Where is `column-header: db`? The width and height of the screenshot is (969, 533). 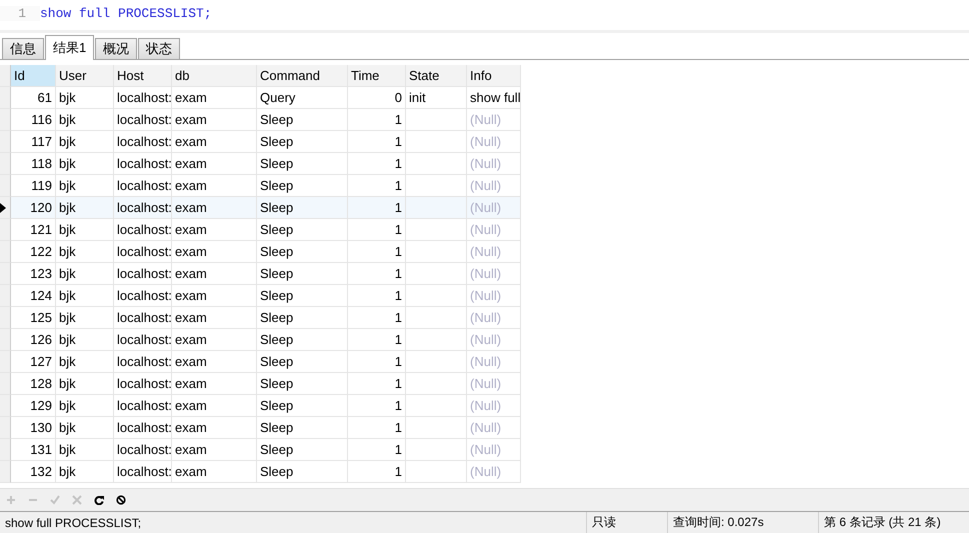 column-header: db is located at coordinates (214, 76).